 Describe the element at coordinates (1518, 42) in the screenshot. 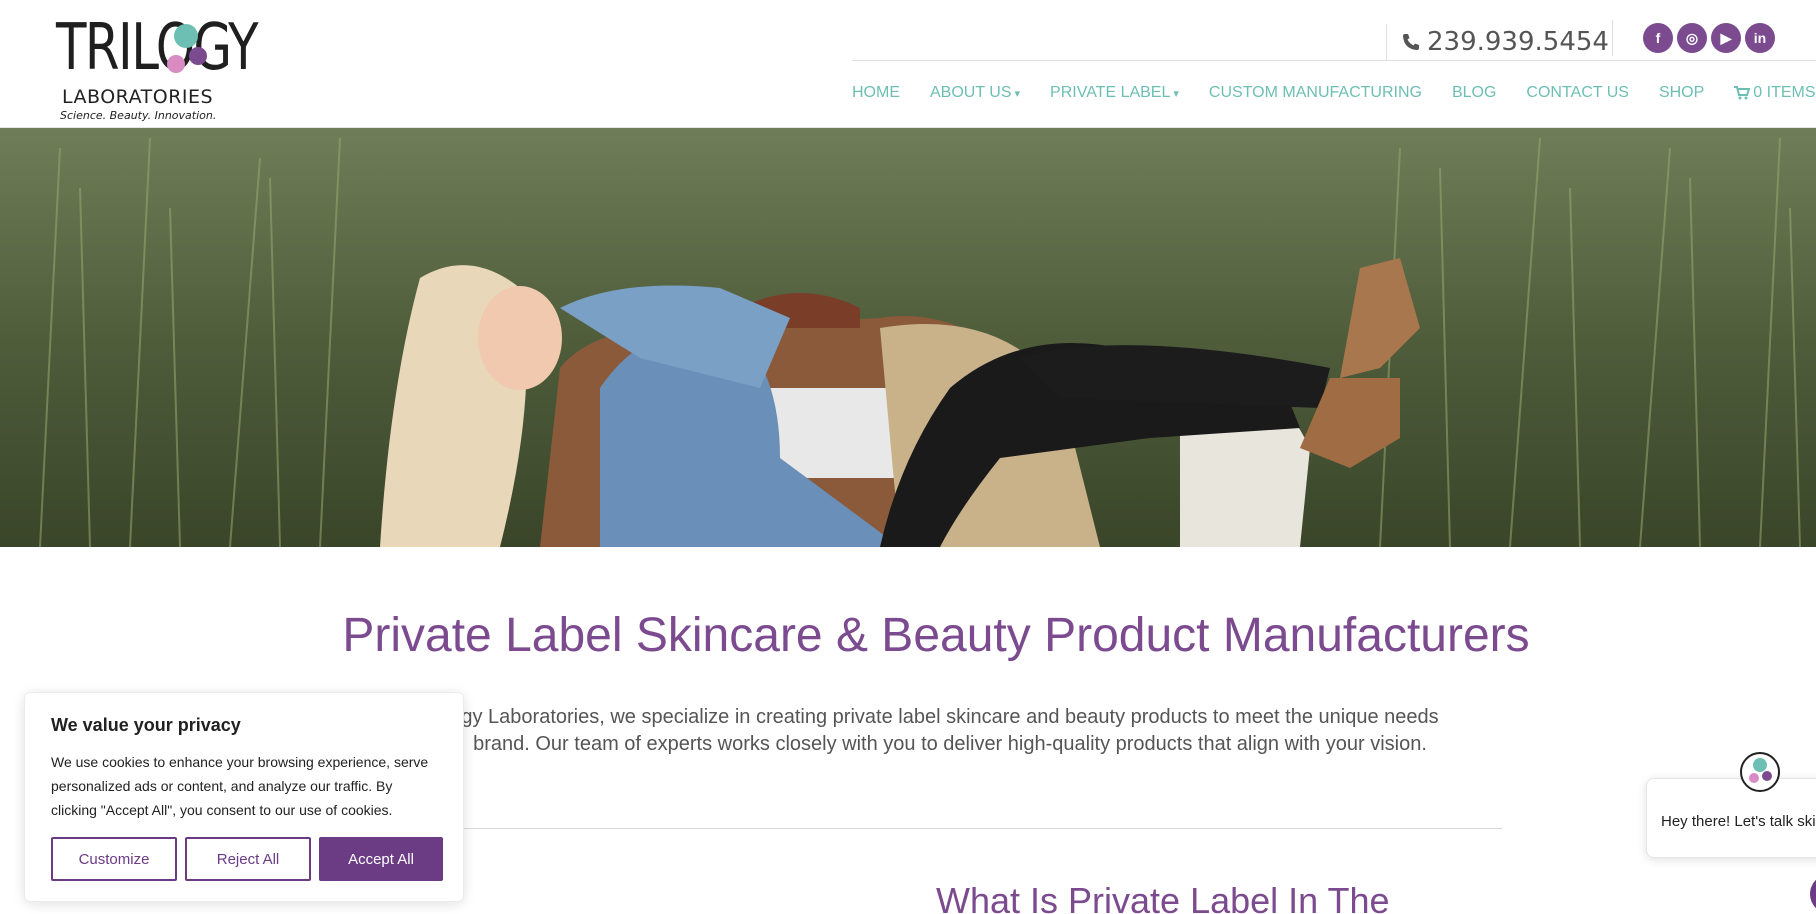

I see `phone-number: 239.939.5454` at that location.